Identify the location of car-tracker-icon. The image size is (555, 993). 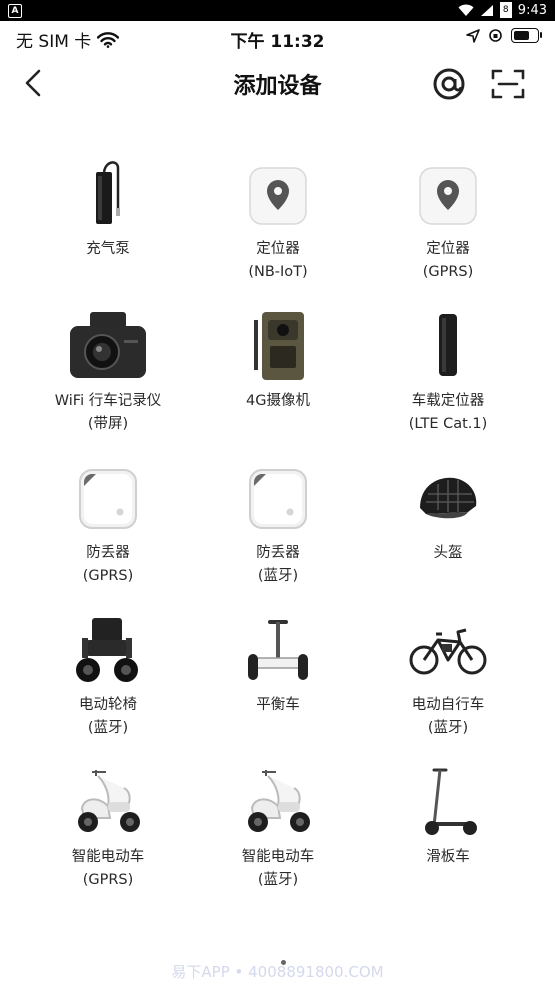
(448, 345).